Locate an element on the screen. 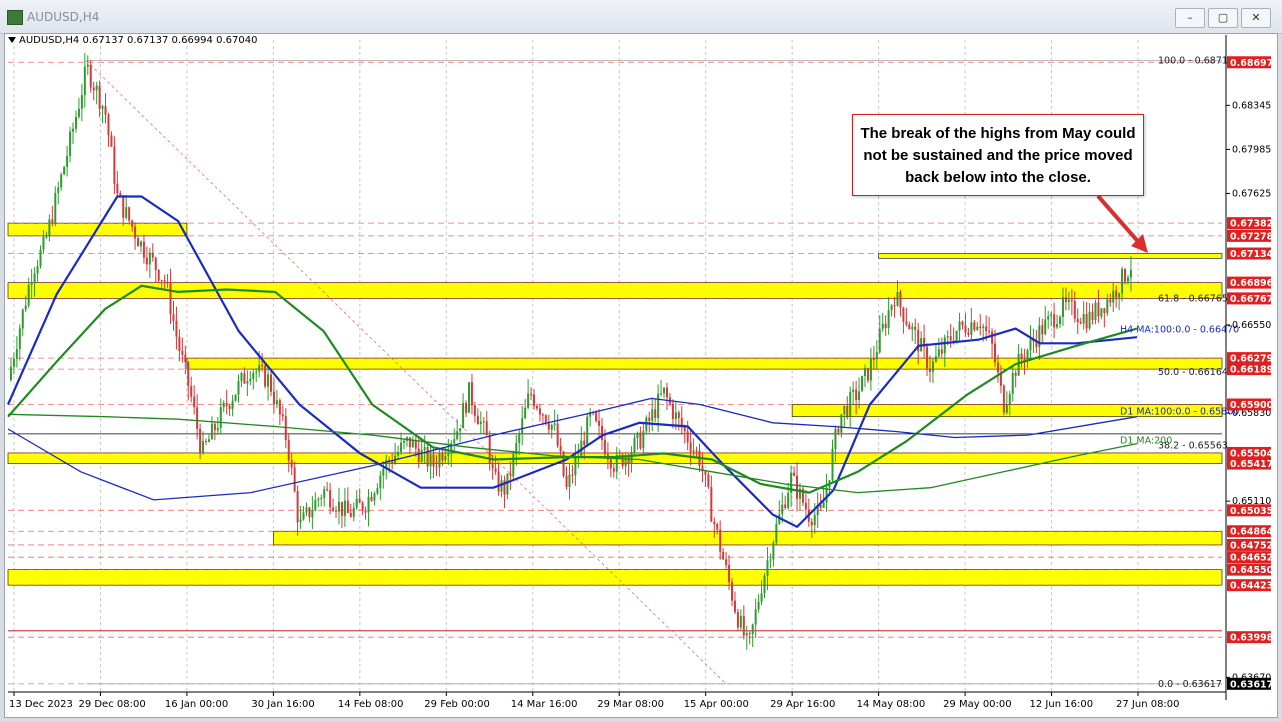 The height and width of the screenshot is (722, 1282). price-tag-label: 0.64864 is located at coordinates (1252, 532).